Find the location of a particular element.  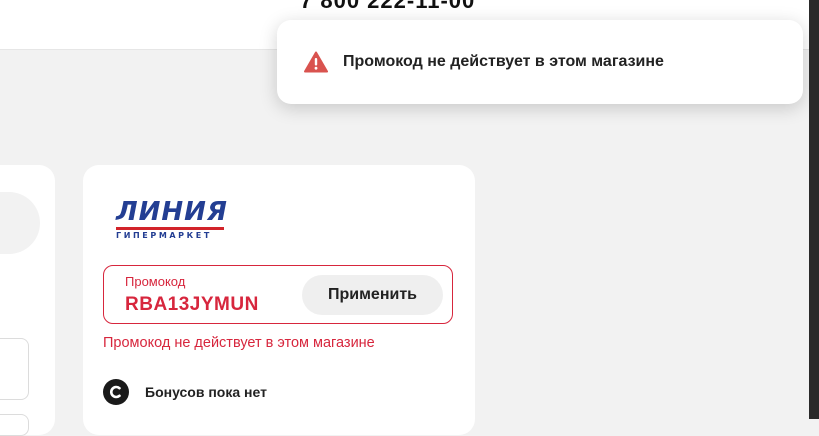

side-input-field is located at coordinates (14, 369).